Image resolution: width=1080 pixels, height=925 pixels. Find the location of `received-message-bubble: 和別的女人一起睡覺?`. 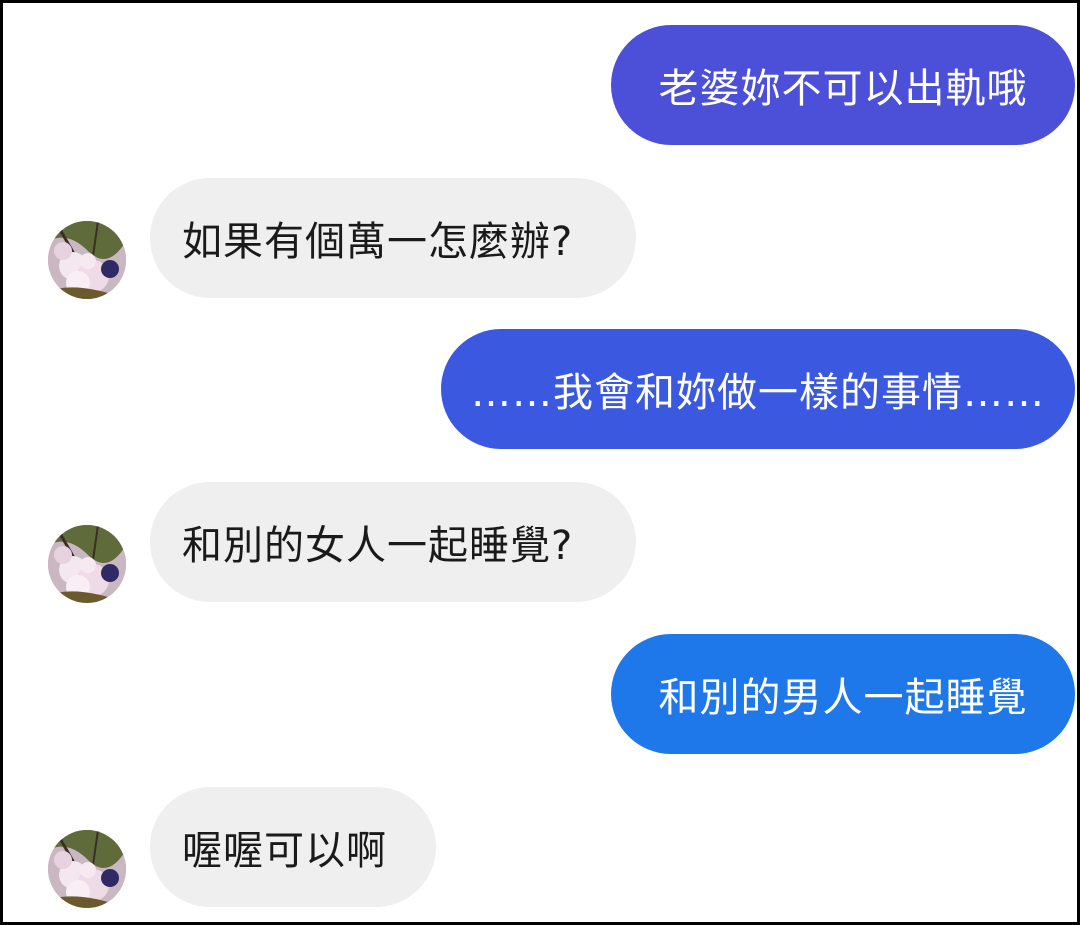

received-message-bubble: 和別的女人一起睡覺? is located at coordinates (393, 542).